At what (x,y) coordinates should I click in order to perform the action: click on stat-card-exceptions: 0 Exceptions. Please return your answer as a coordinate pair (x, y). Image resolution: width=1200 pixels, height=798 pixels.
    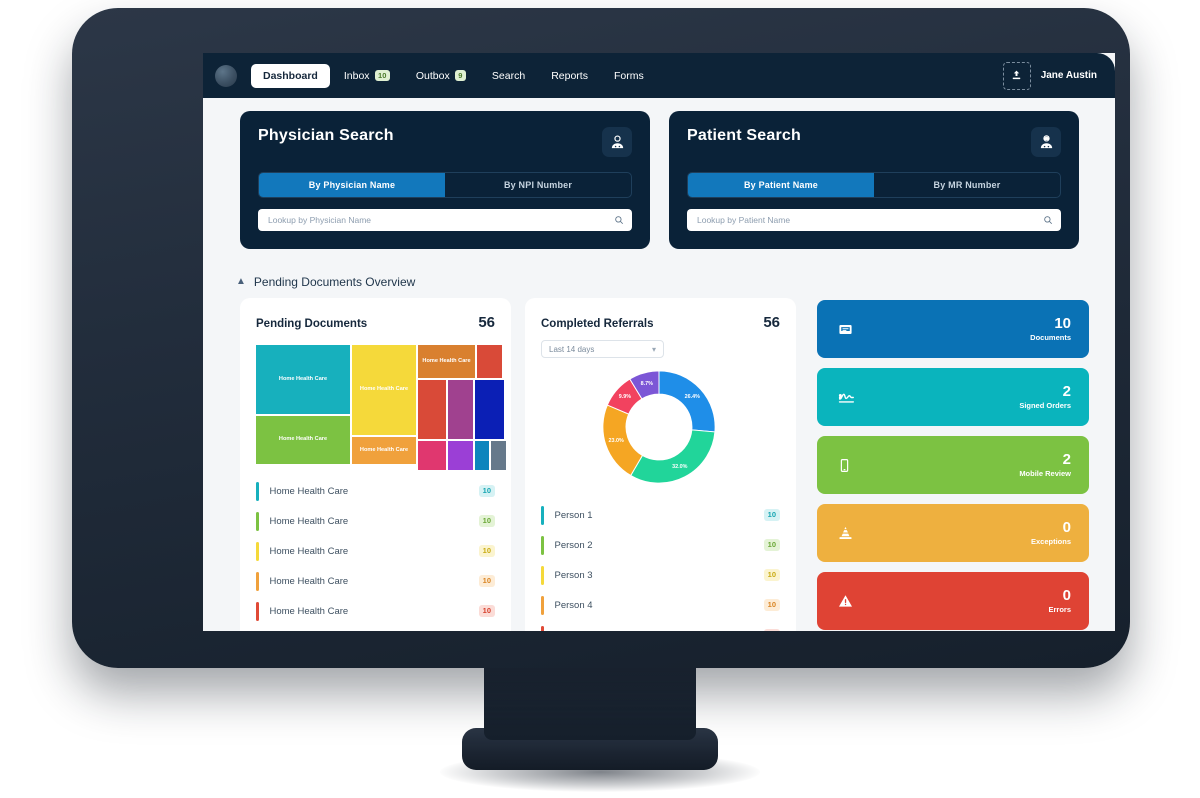
    Looking at the image, I should click on (953, 533).